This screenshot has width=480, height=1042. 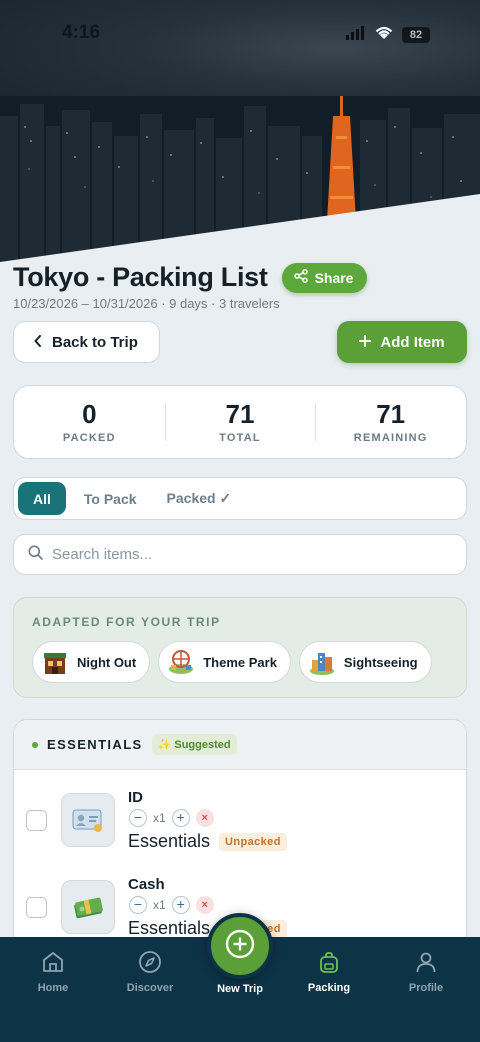 I want to click on nav-profile: Profile, so click(x=426, y=972).